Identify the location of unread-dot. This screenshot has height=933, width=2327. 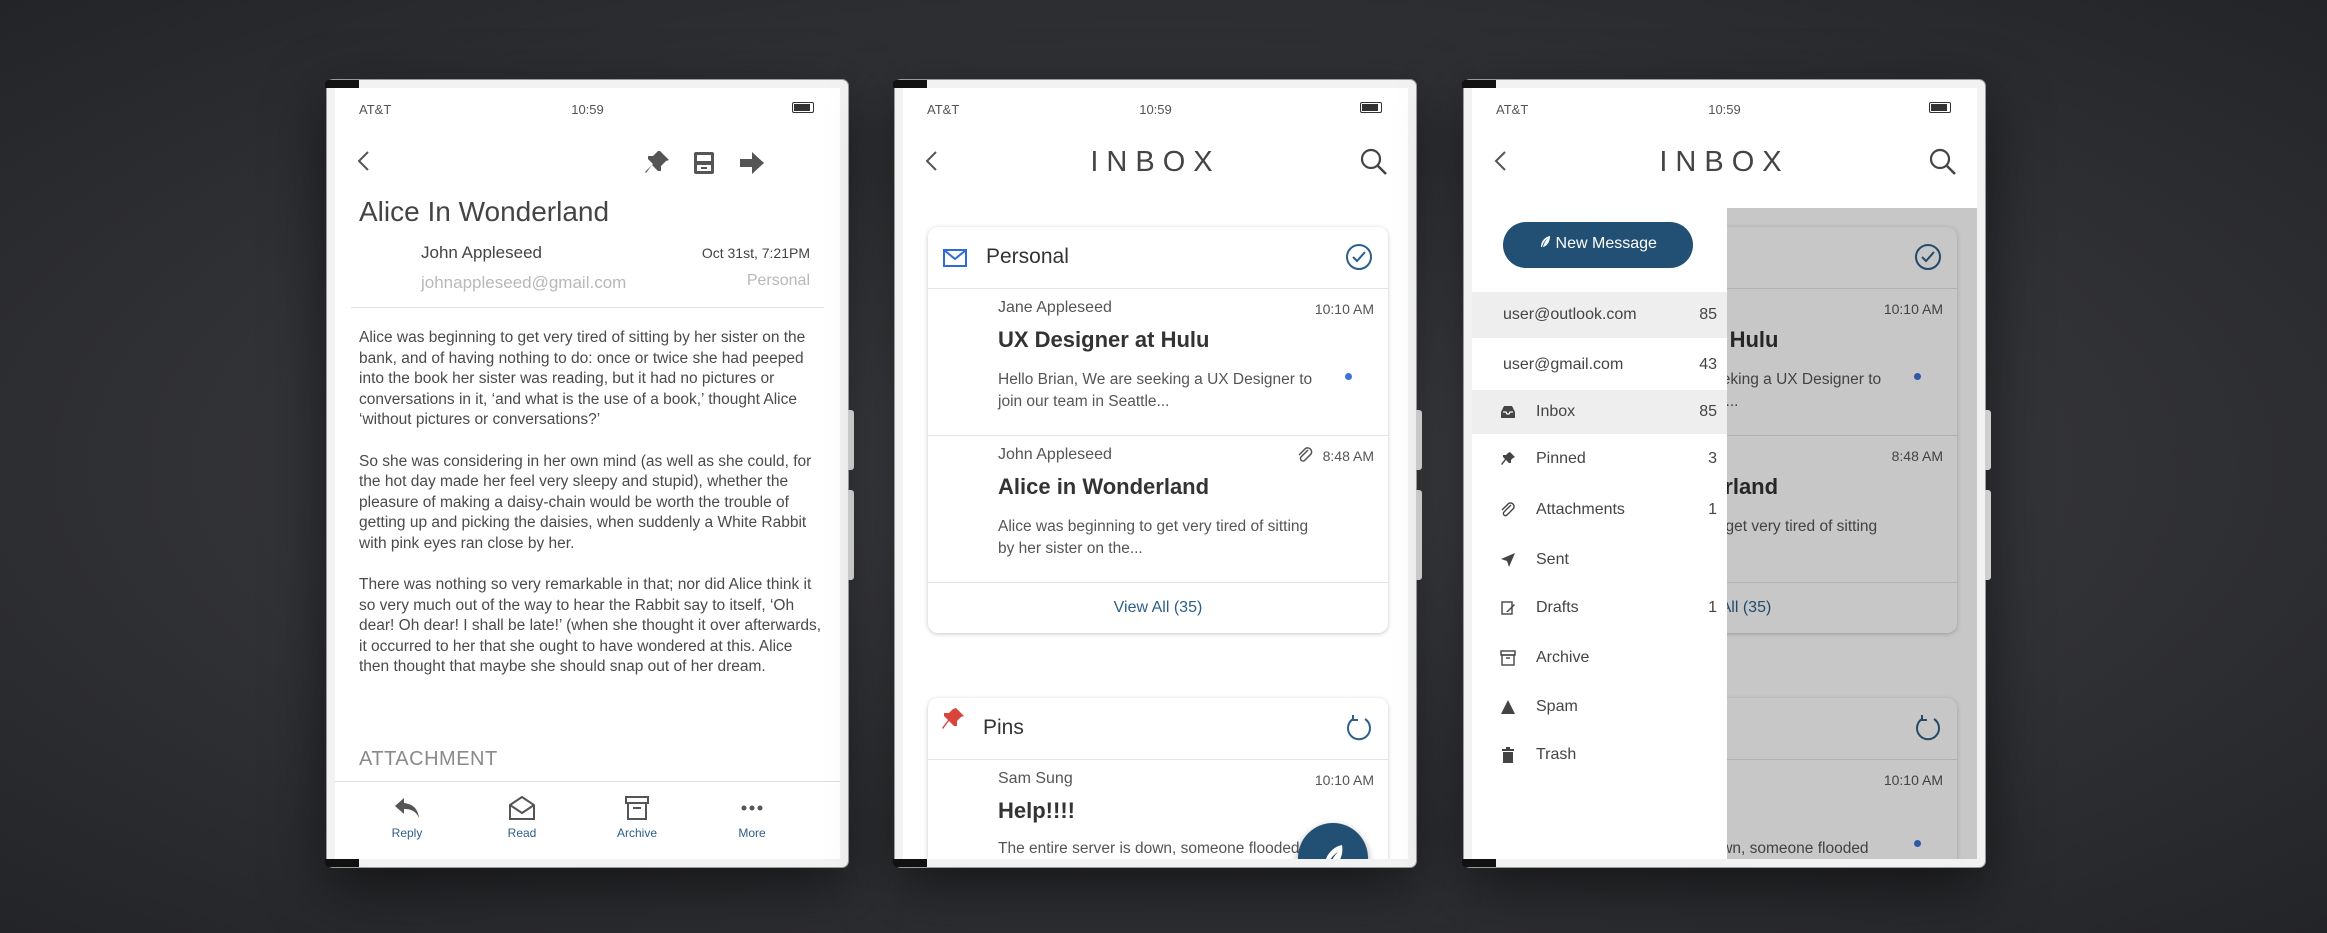
(1348, 376).